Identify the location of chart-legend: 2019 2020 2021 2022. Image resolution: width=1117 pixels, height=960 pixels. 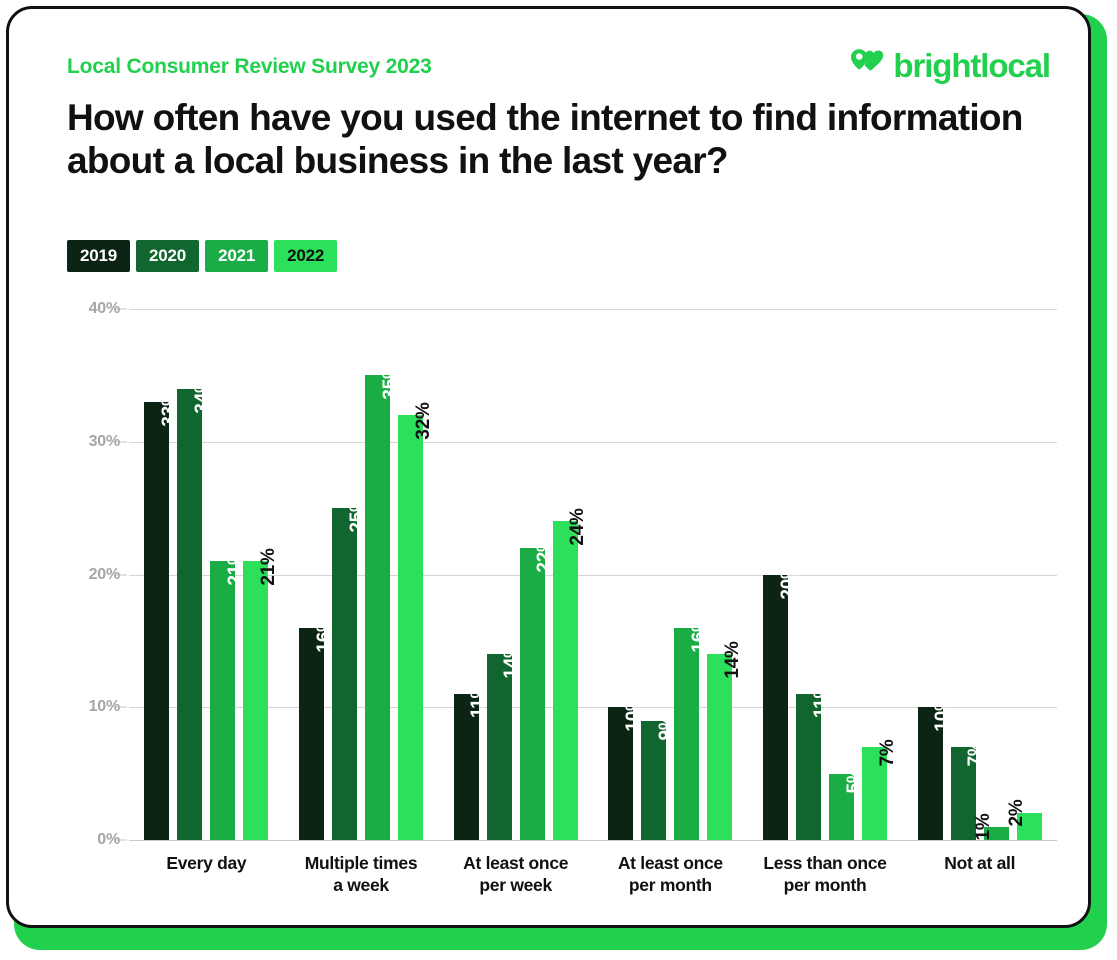
(202, 256).